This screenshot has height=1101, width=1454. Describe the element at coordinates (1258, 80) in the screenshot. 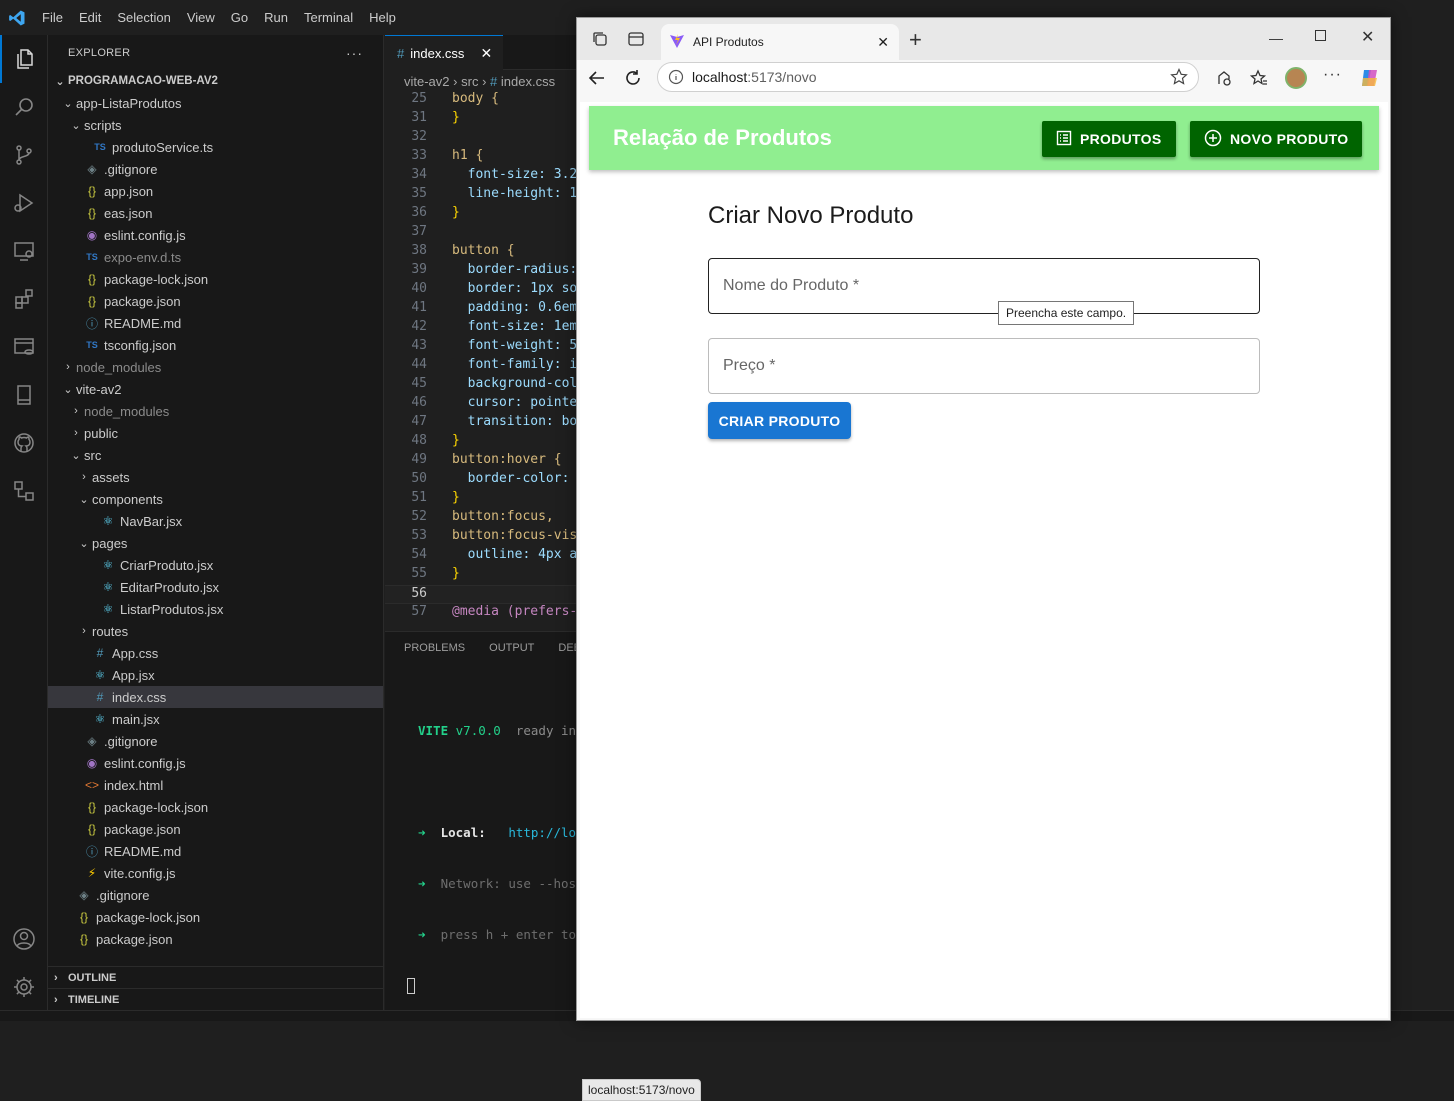

I see `favorites-icon` at that location.